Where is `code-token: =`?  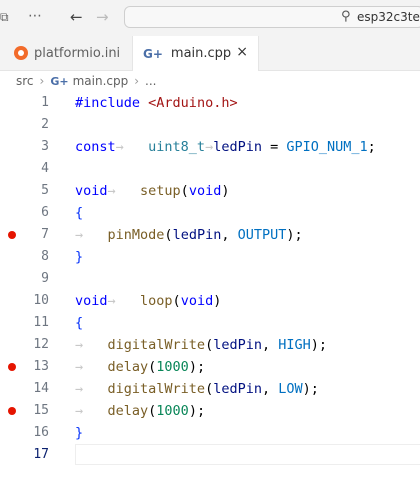 code-token: = is located at coordinates (274, 147).